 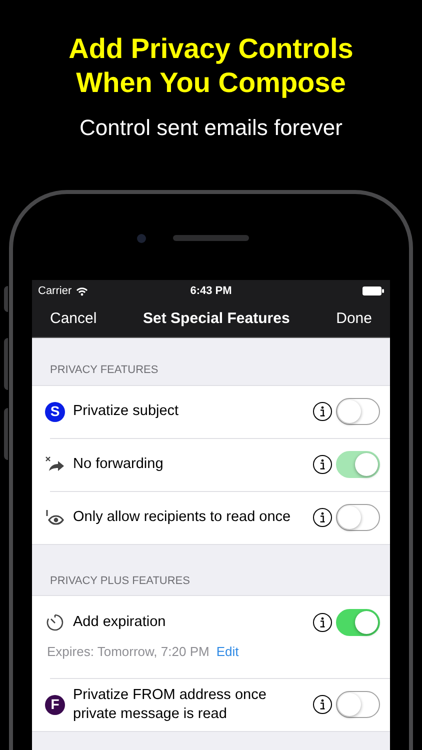 I want to click on edit-link: Edit, so click(x=227, y=652).